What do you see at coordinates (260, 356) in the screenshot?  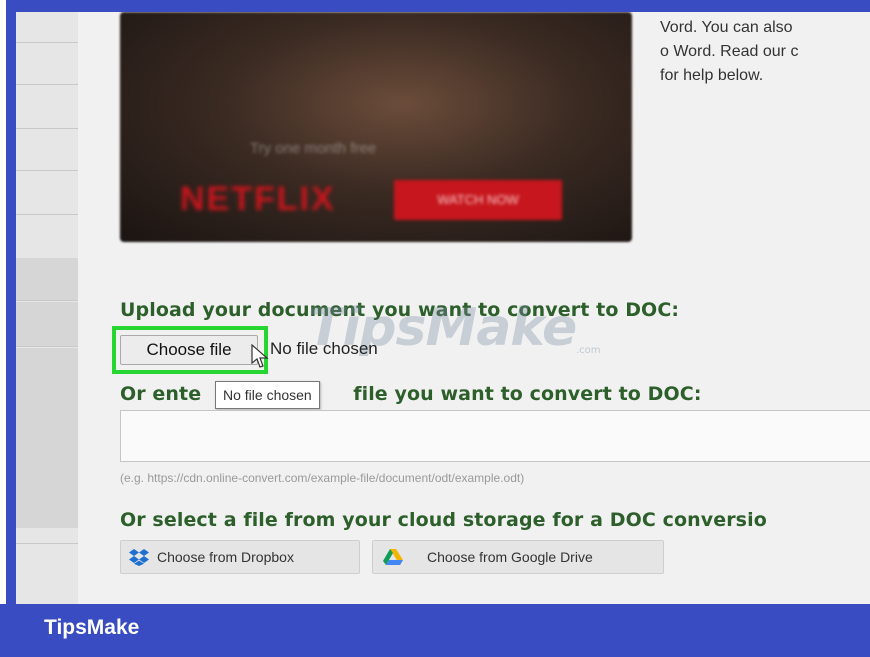 I see `mouse-cursor-icon` at bounding box center [260, 356].